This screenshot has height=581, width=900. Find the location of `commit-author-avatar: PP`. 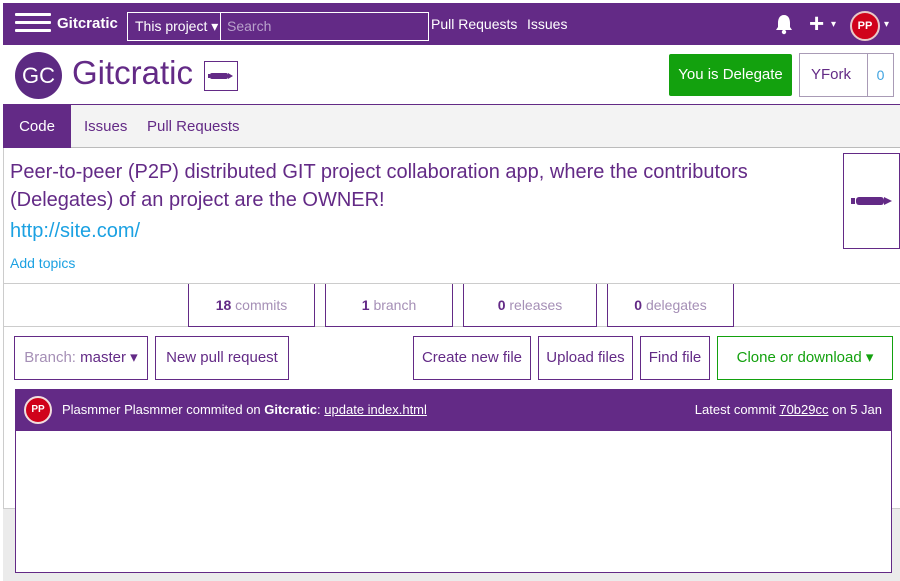

commit-author-avatar: PP is located at coordinates (38, 410).